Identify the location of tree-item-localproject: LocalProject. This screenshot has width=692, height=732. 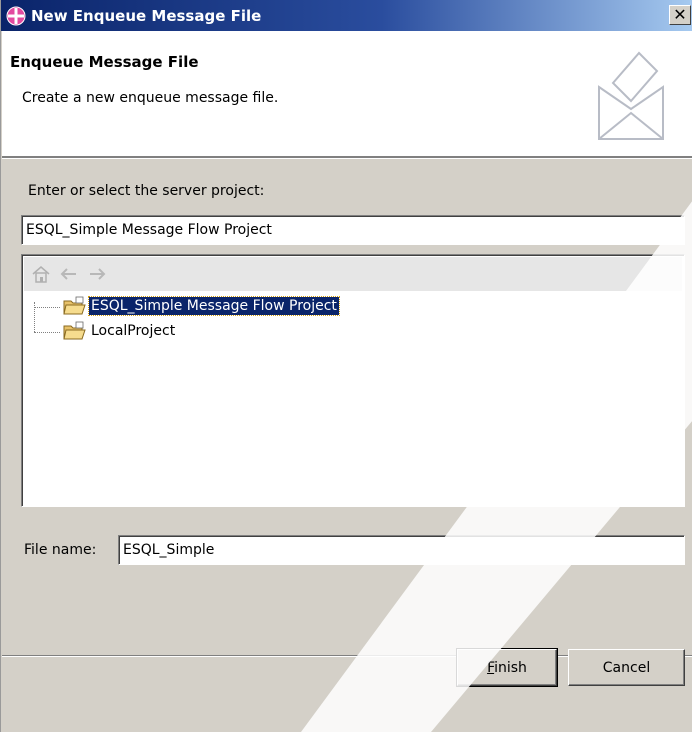
(119, 331).